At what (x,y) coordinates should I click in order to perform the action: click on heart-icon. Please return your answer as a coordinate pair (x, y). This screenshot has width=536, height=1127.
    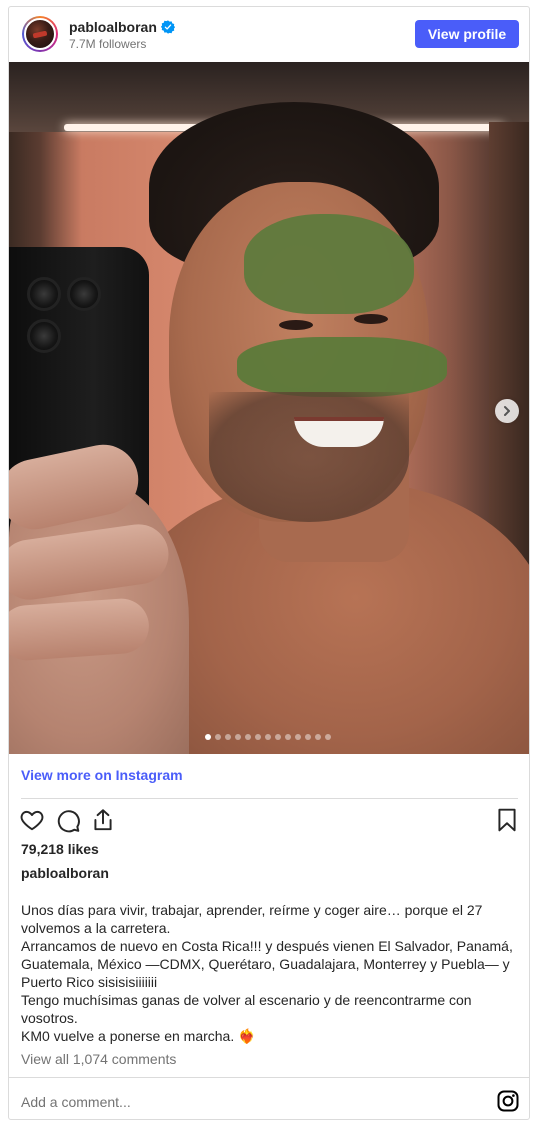
    Looking at the image, I should click on (32, 820).